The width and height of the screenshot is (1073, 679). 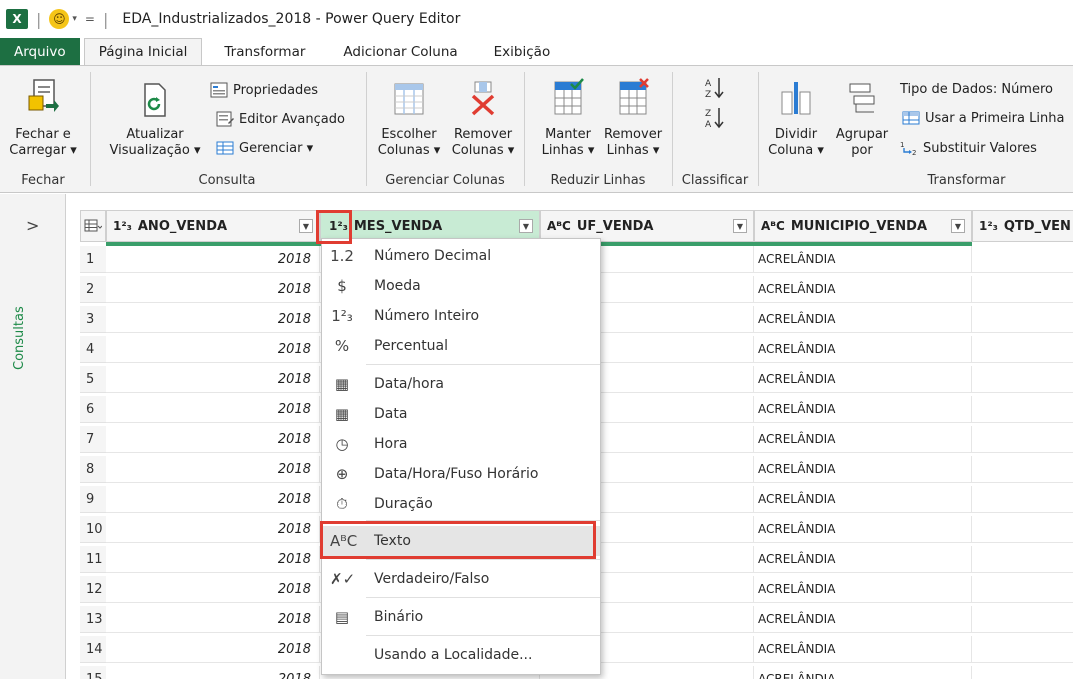 What do you see at coordinates (40, 52) in the screenshot?
I see `tab-arquivo: Arquivo` at bounding box center [40, 52].